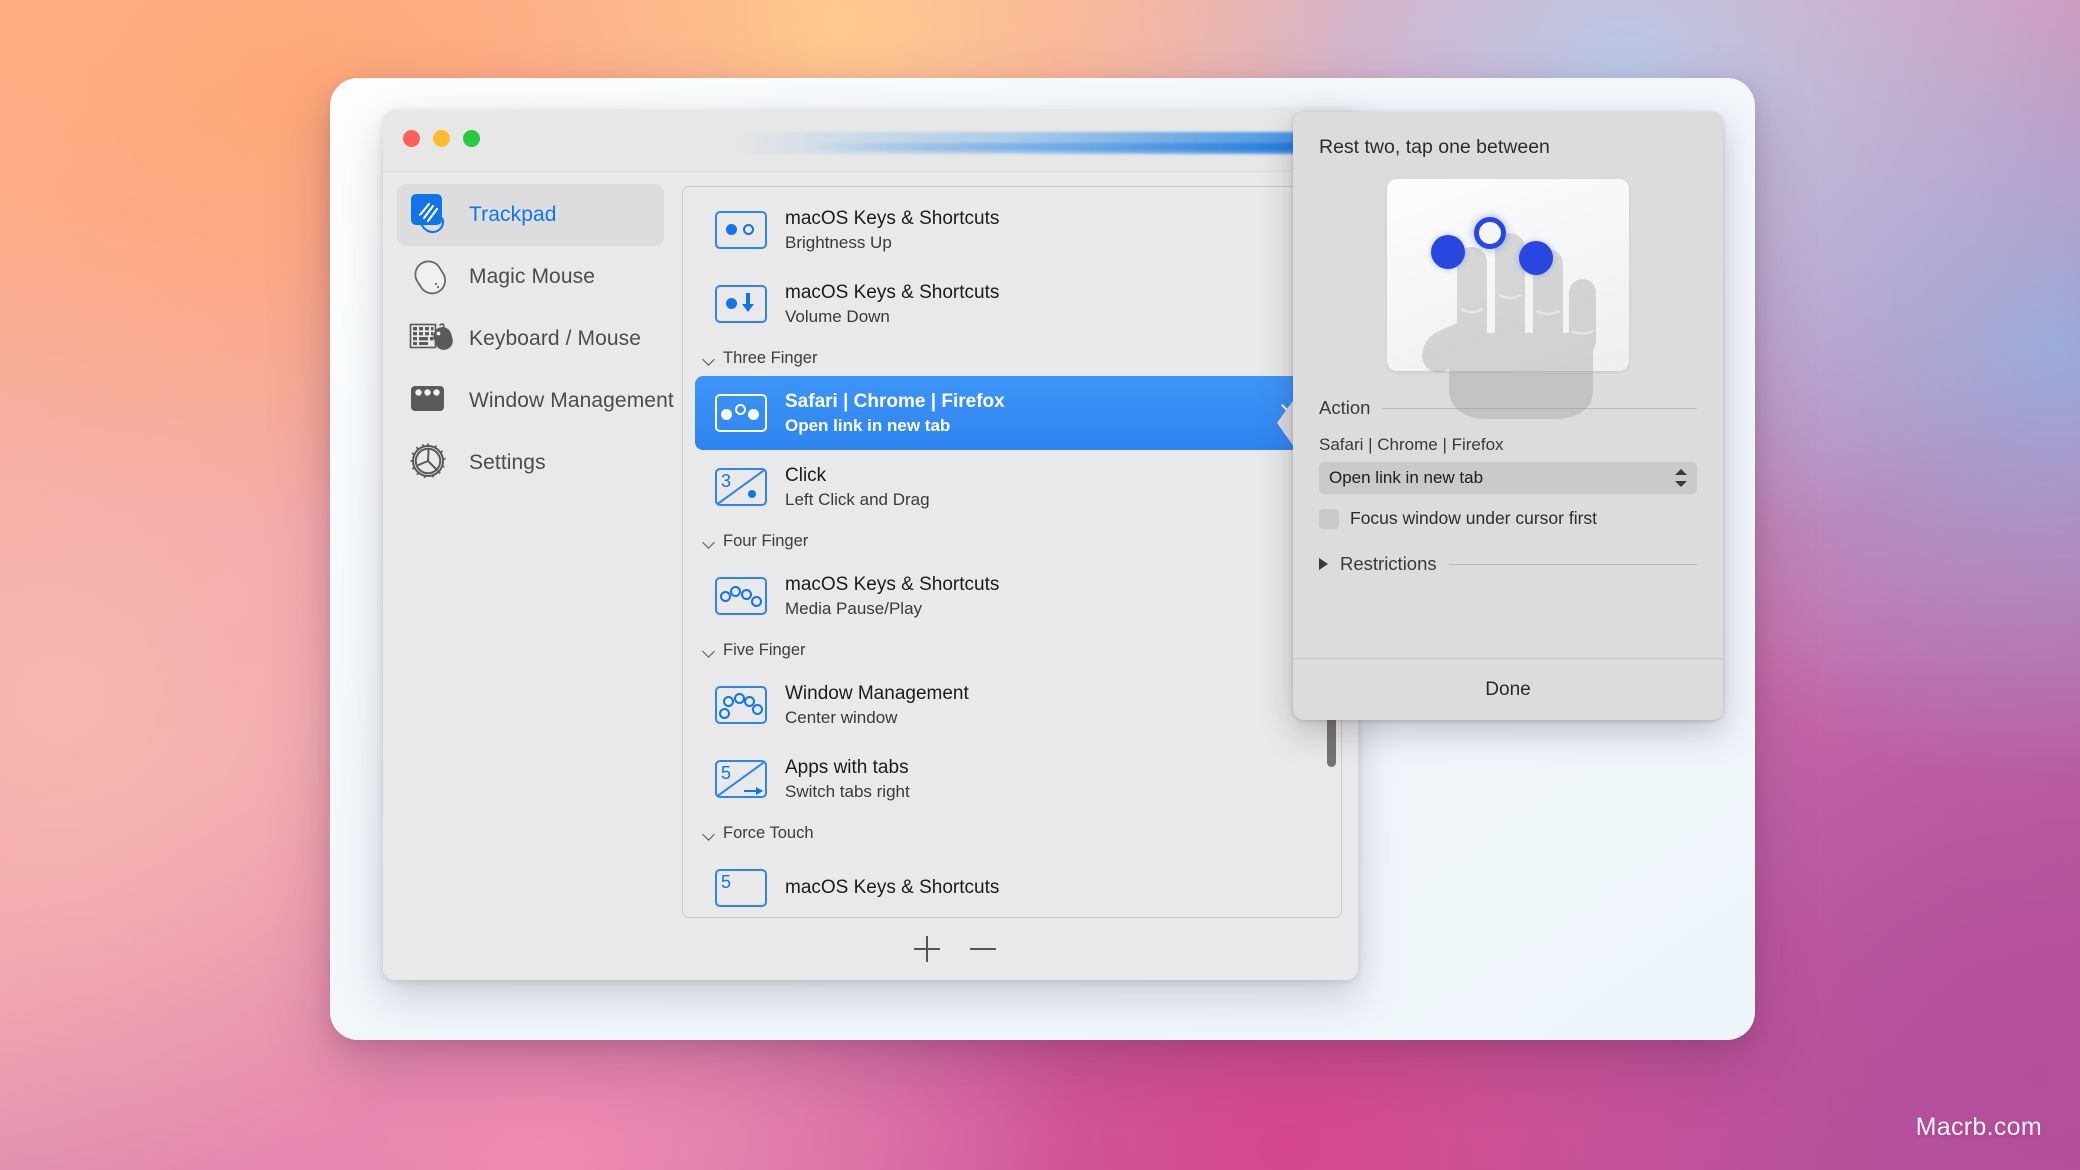  I want to click on four-finger-icon, so click(741, 596).